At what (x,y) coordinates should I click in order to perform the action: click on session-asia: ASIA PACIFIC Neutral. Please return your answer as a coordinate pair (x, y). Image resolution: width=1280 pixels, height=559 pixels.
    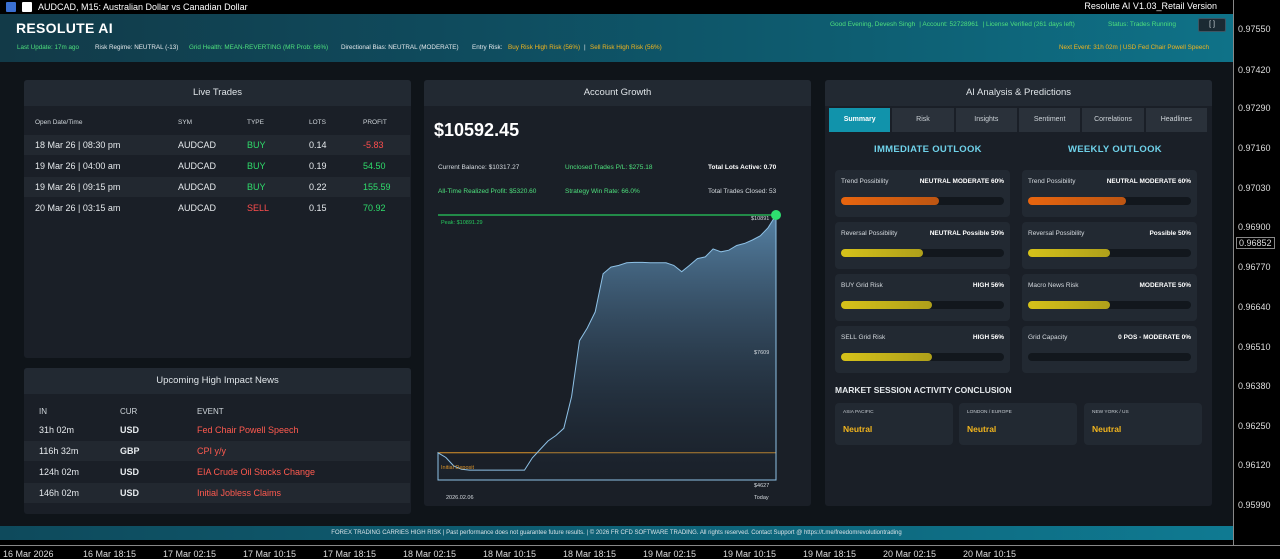
    Looking at the image, I should click on (894, 424).